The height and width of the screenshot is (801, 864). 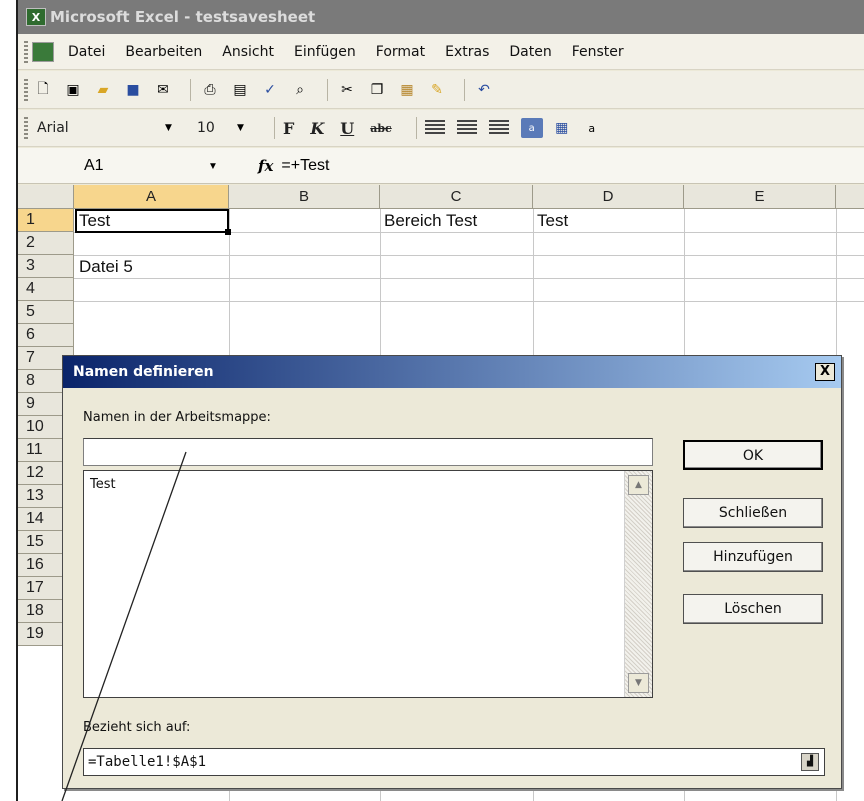 What do you see at coordinates (325, 52) in the screenshot?
I see `menu-einfuegen: Einfügen` at bounding box center [325, 52].